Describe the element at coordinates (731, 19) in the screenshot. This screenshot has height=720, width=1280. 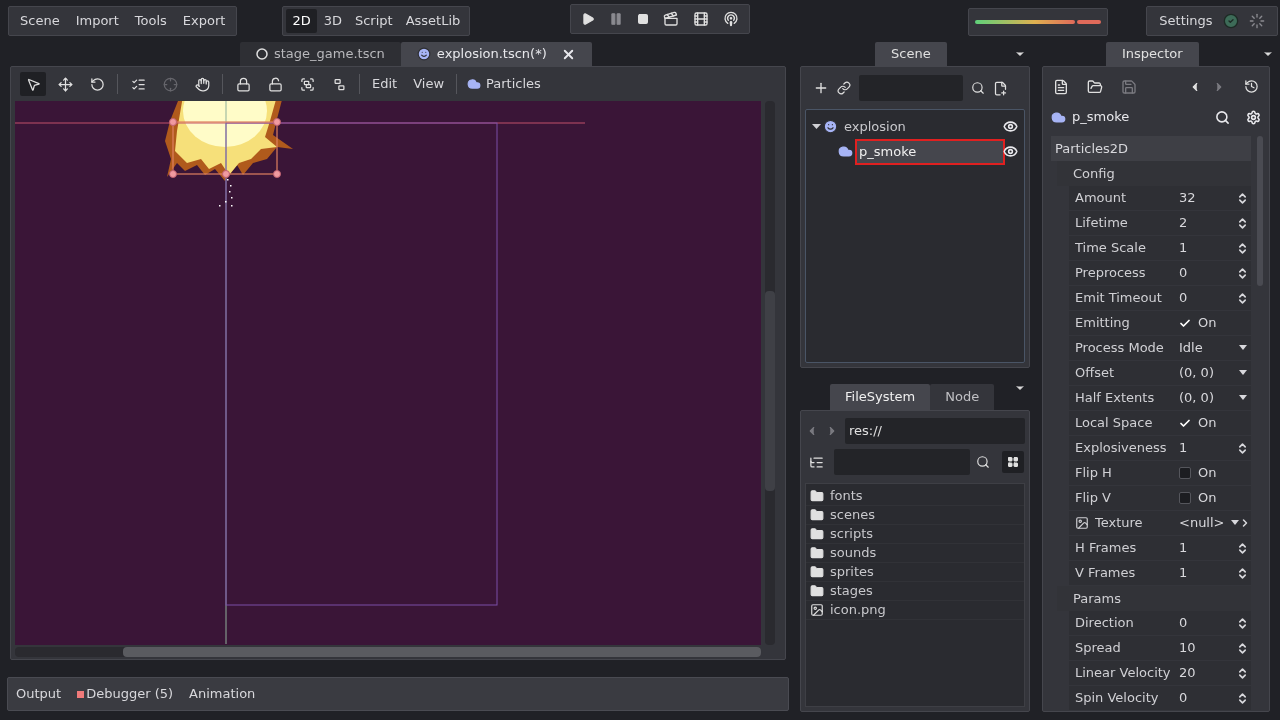
I see `antenna-icon` at that location.